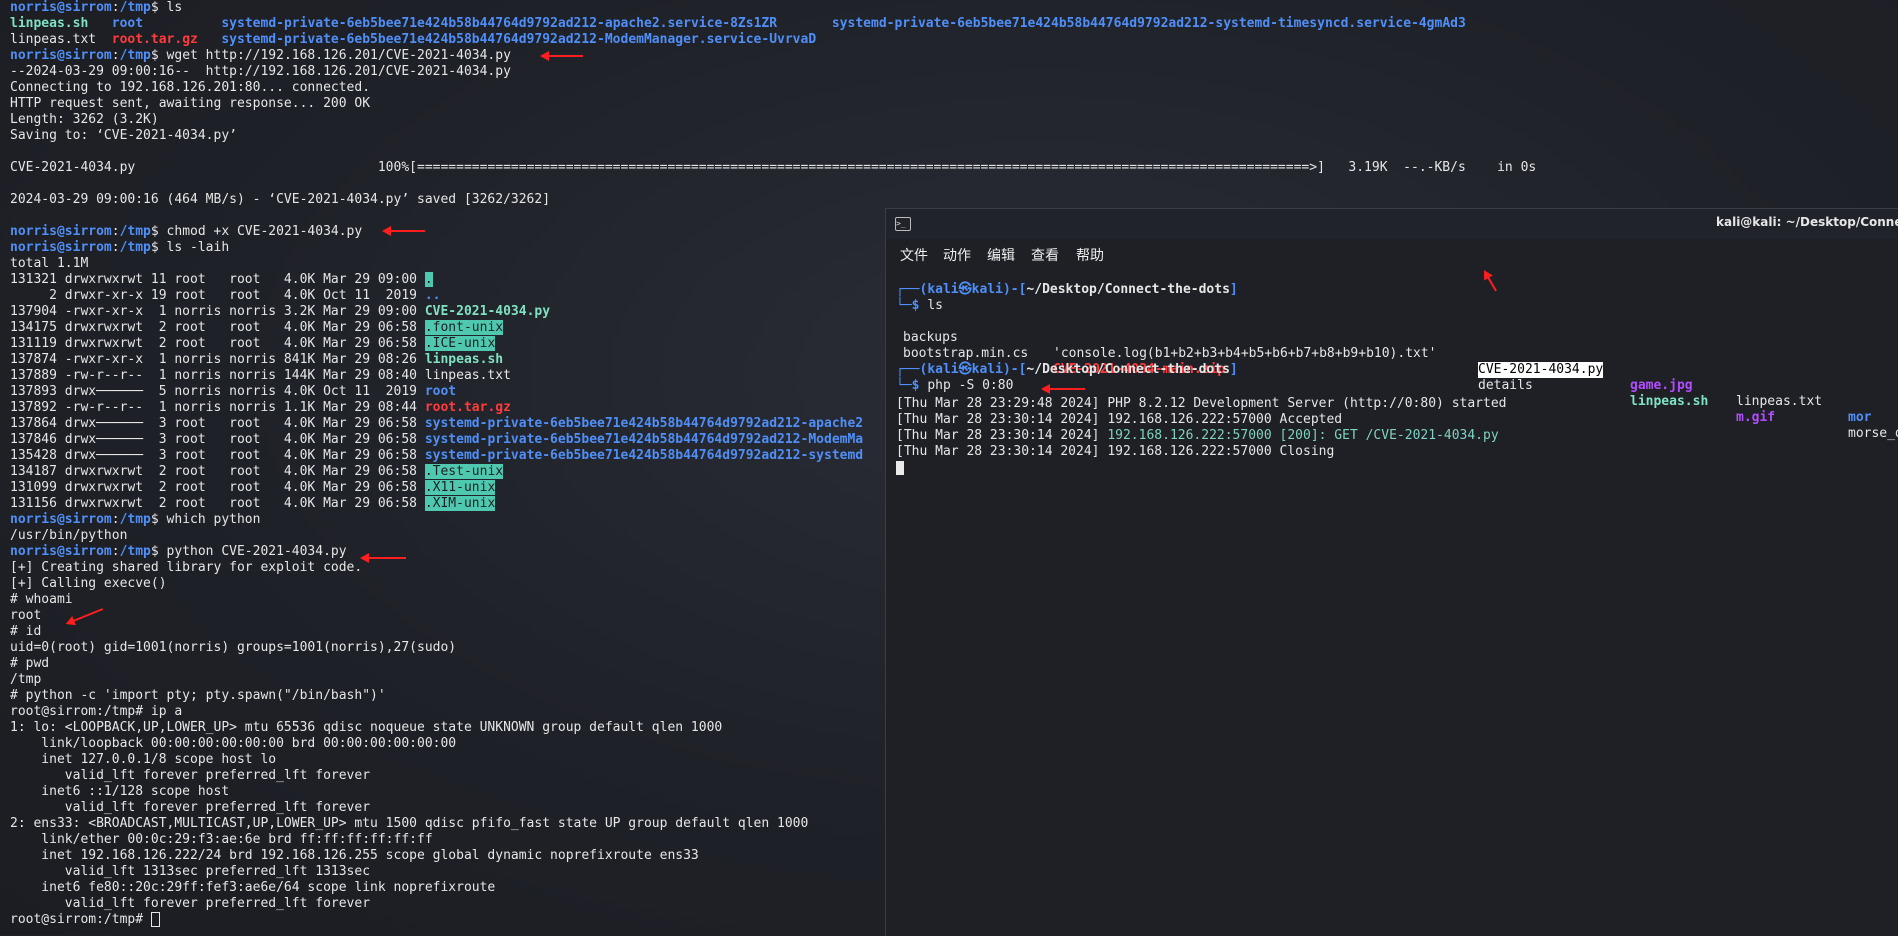 The width and height of the screenshot is (1898, 936). Describe the element at coordinates (119, 248) in the screenshot. I see `terminal-line: norris@sirrom:/tmp$ ls -laih` at that location.